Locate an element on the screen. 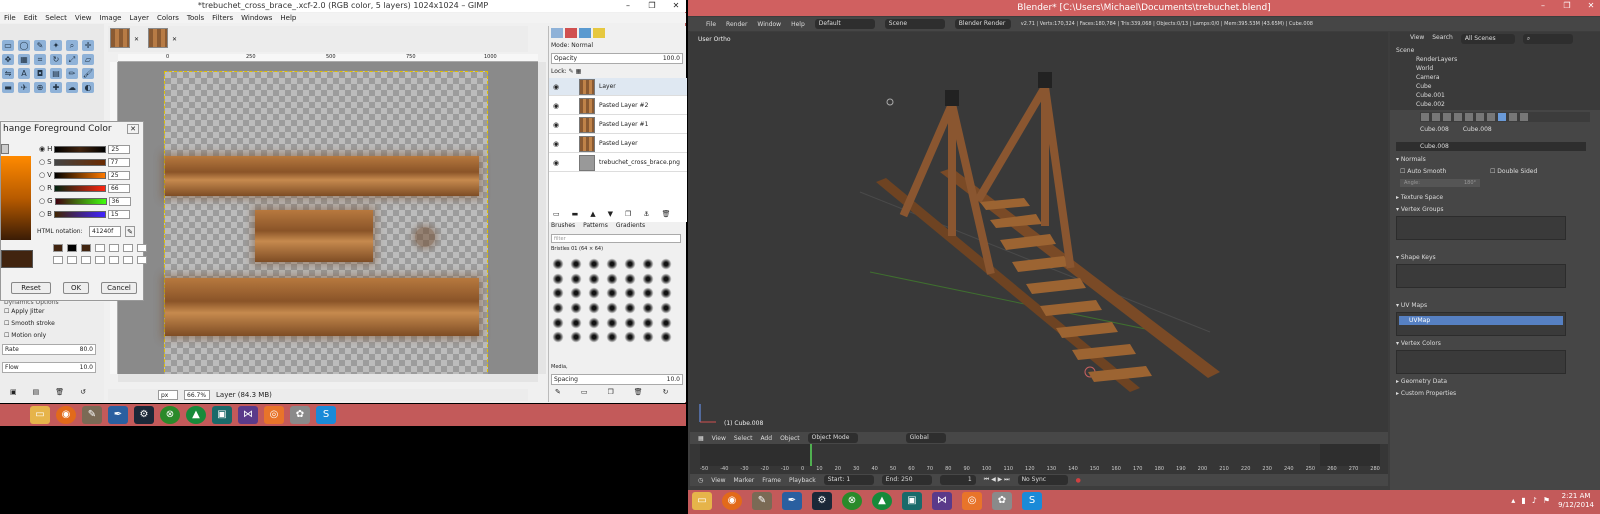 The image size is (1600, 514). outliner-search-menu: Search is located at coordinates (1442, 39).